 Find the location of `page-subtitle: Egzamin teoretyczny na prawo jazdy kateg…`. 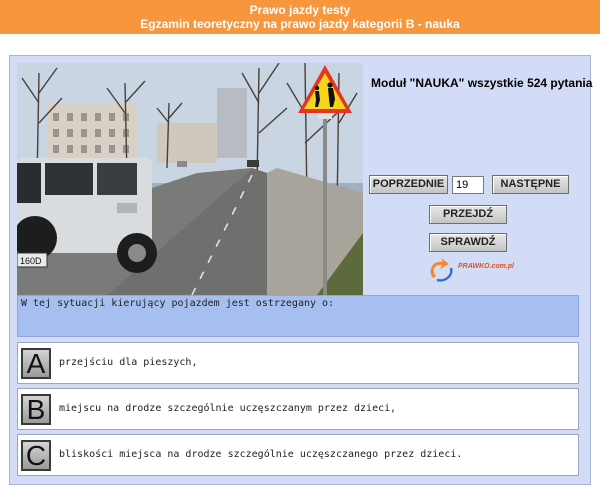

page-subtitle: Egzamin teoretyczny na prawo jazdy kateg… is located at coordinates (300, 24).